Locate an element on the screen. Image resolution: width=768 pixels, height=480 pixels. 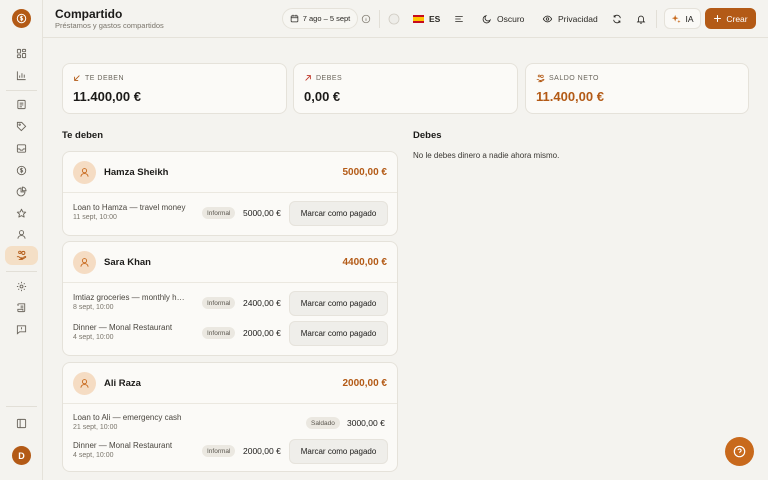
align-left-icon is located at coordinates (459, 18).